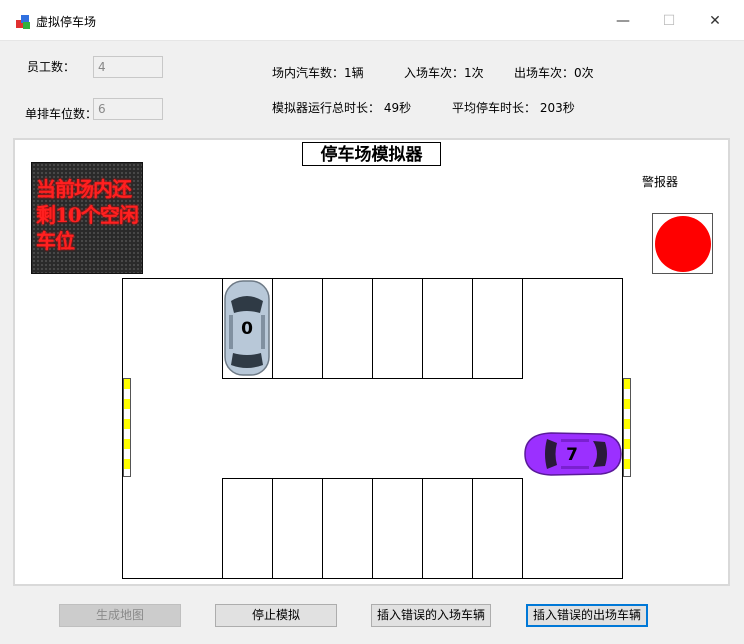 The width and height of the screenshot is (744, 644). What do you see at coordinates (128, 67) in the screenshot?
I see `employees-field: 4` at bounding box center [128, 67].